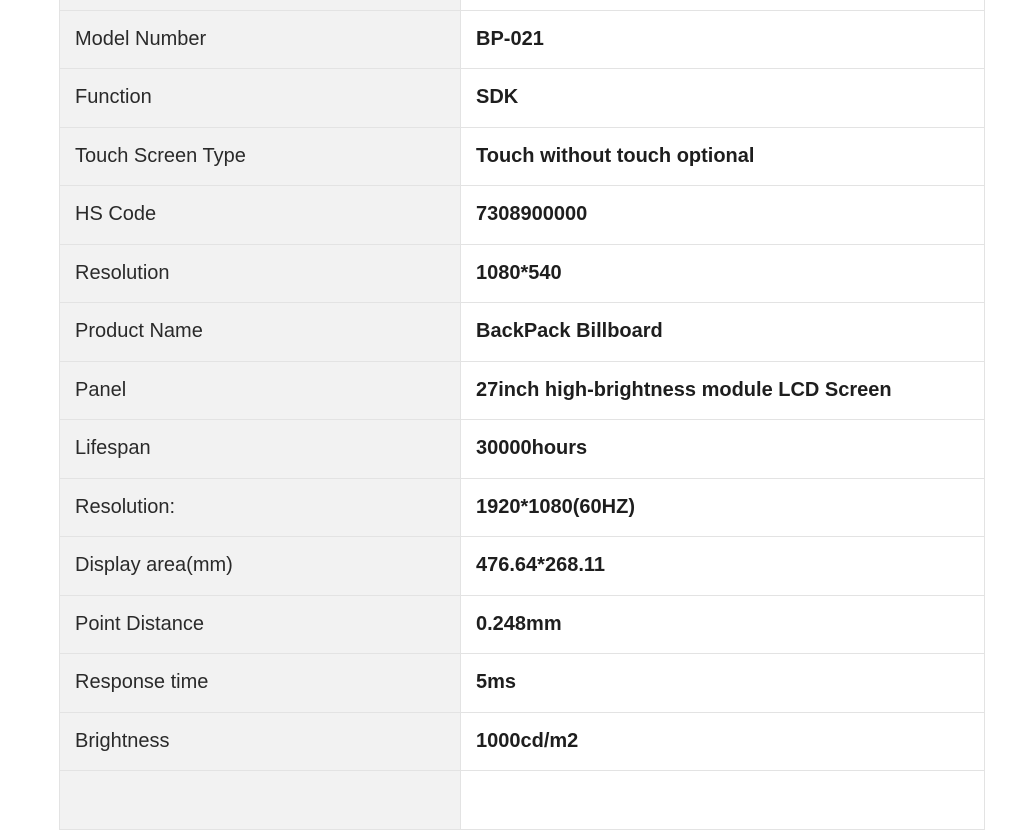  What do you see at coordinates (260, 741) in the screenshot?
I see `spec-key-cell: Brightness` at bounding box center [260, 741].